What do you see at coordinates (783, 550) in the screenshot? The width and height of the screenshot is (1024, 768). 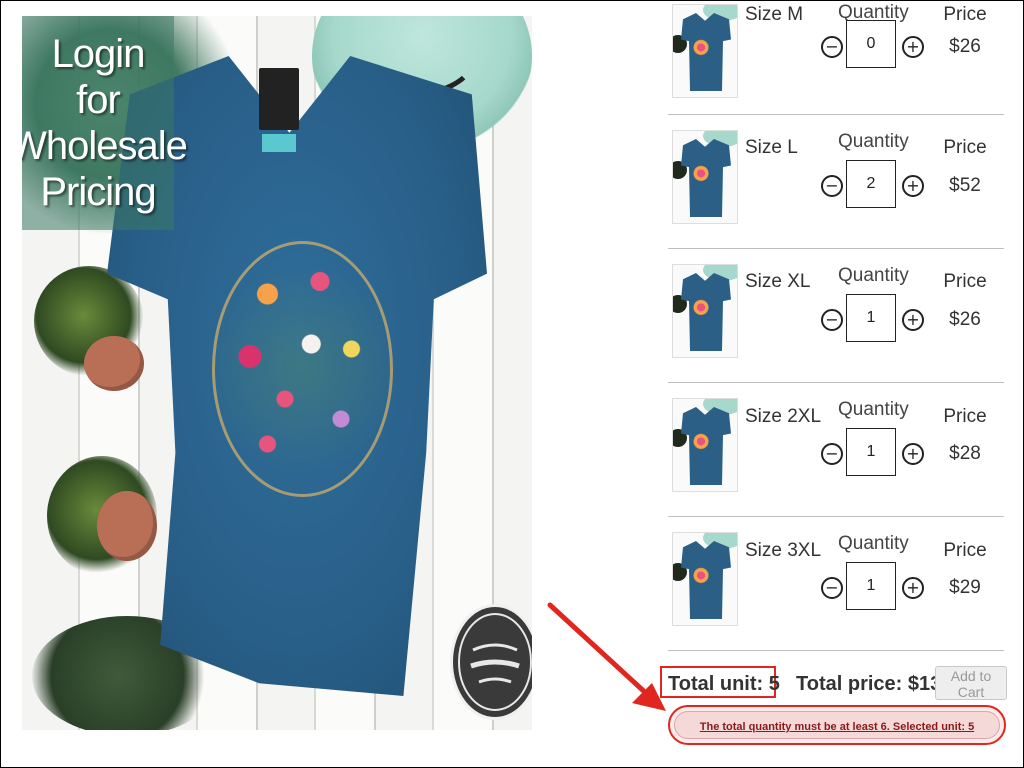 I see `size-label: Size 3XL` at bounding box center [783, 550].